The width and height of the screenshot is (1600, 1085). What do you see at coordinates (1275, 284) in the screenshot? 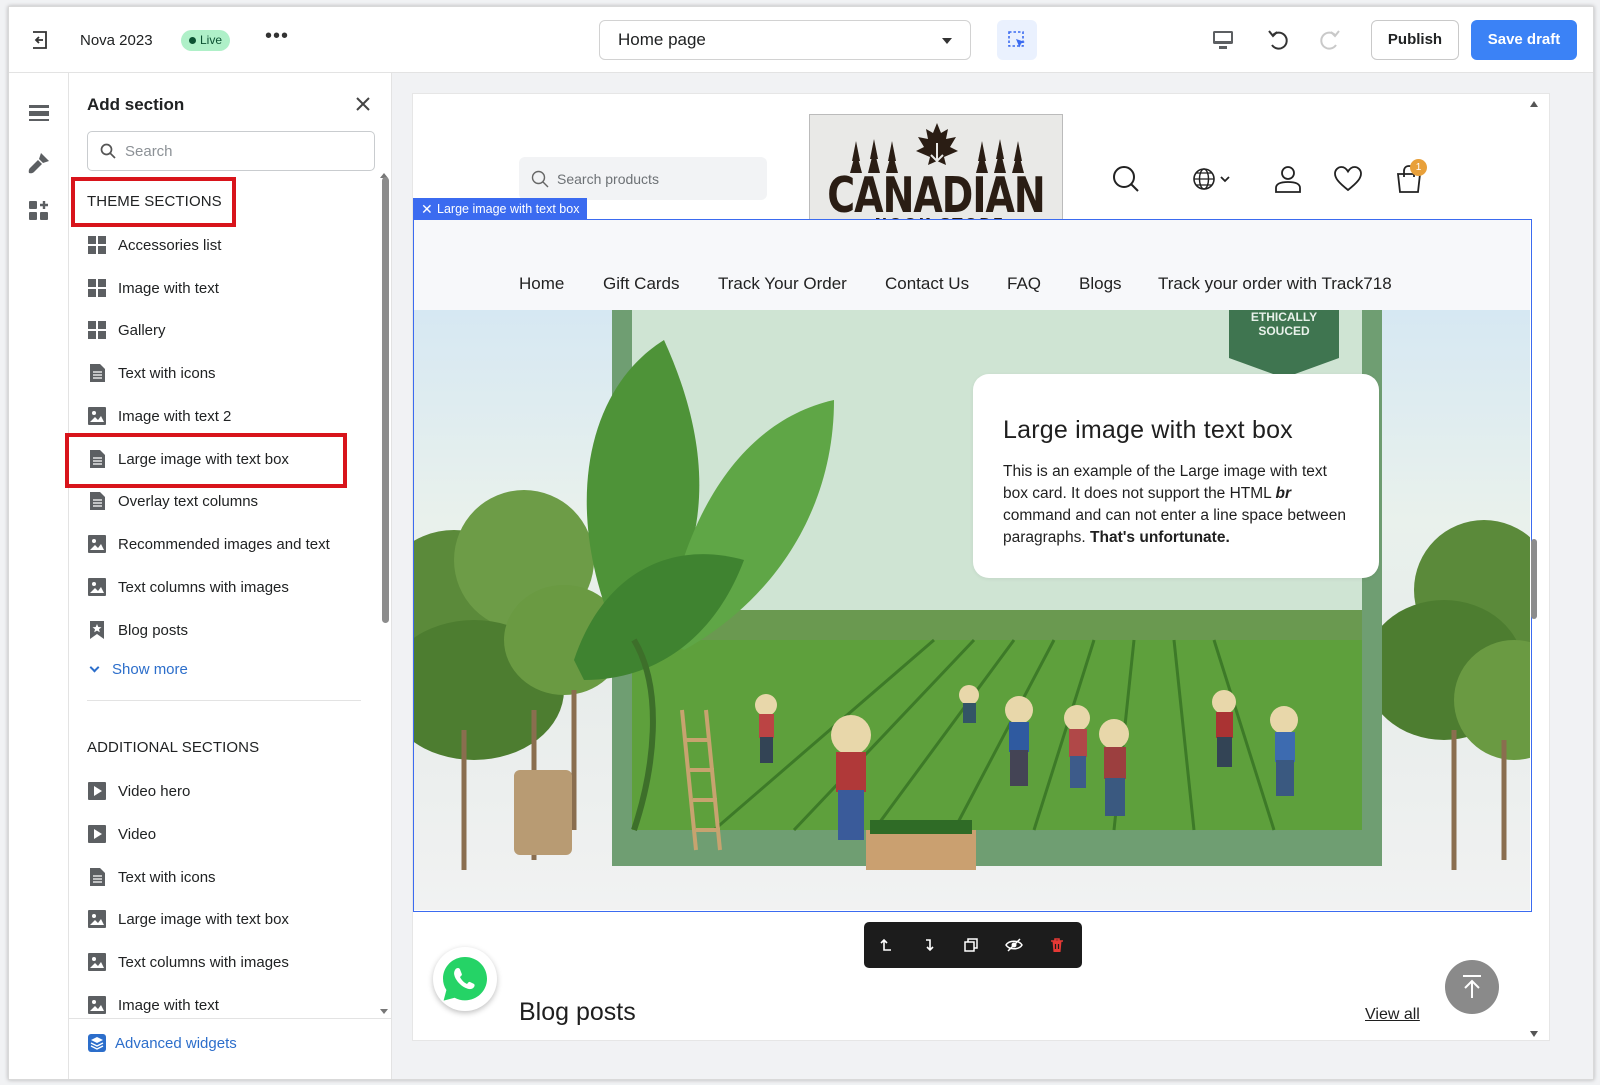
I see `nav-link-track718: Track your order with Track718` at bounding box center [1275, 284].